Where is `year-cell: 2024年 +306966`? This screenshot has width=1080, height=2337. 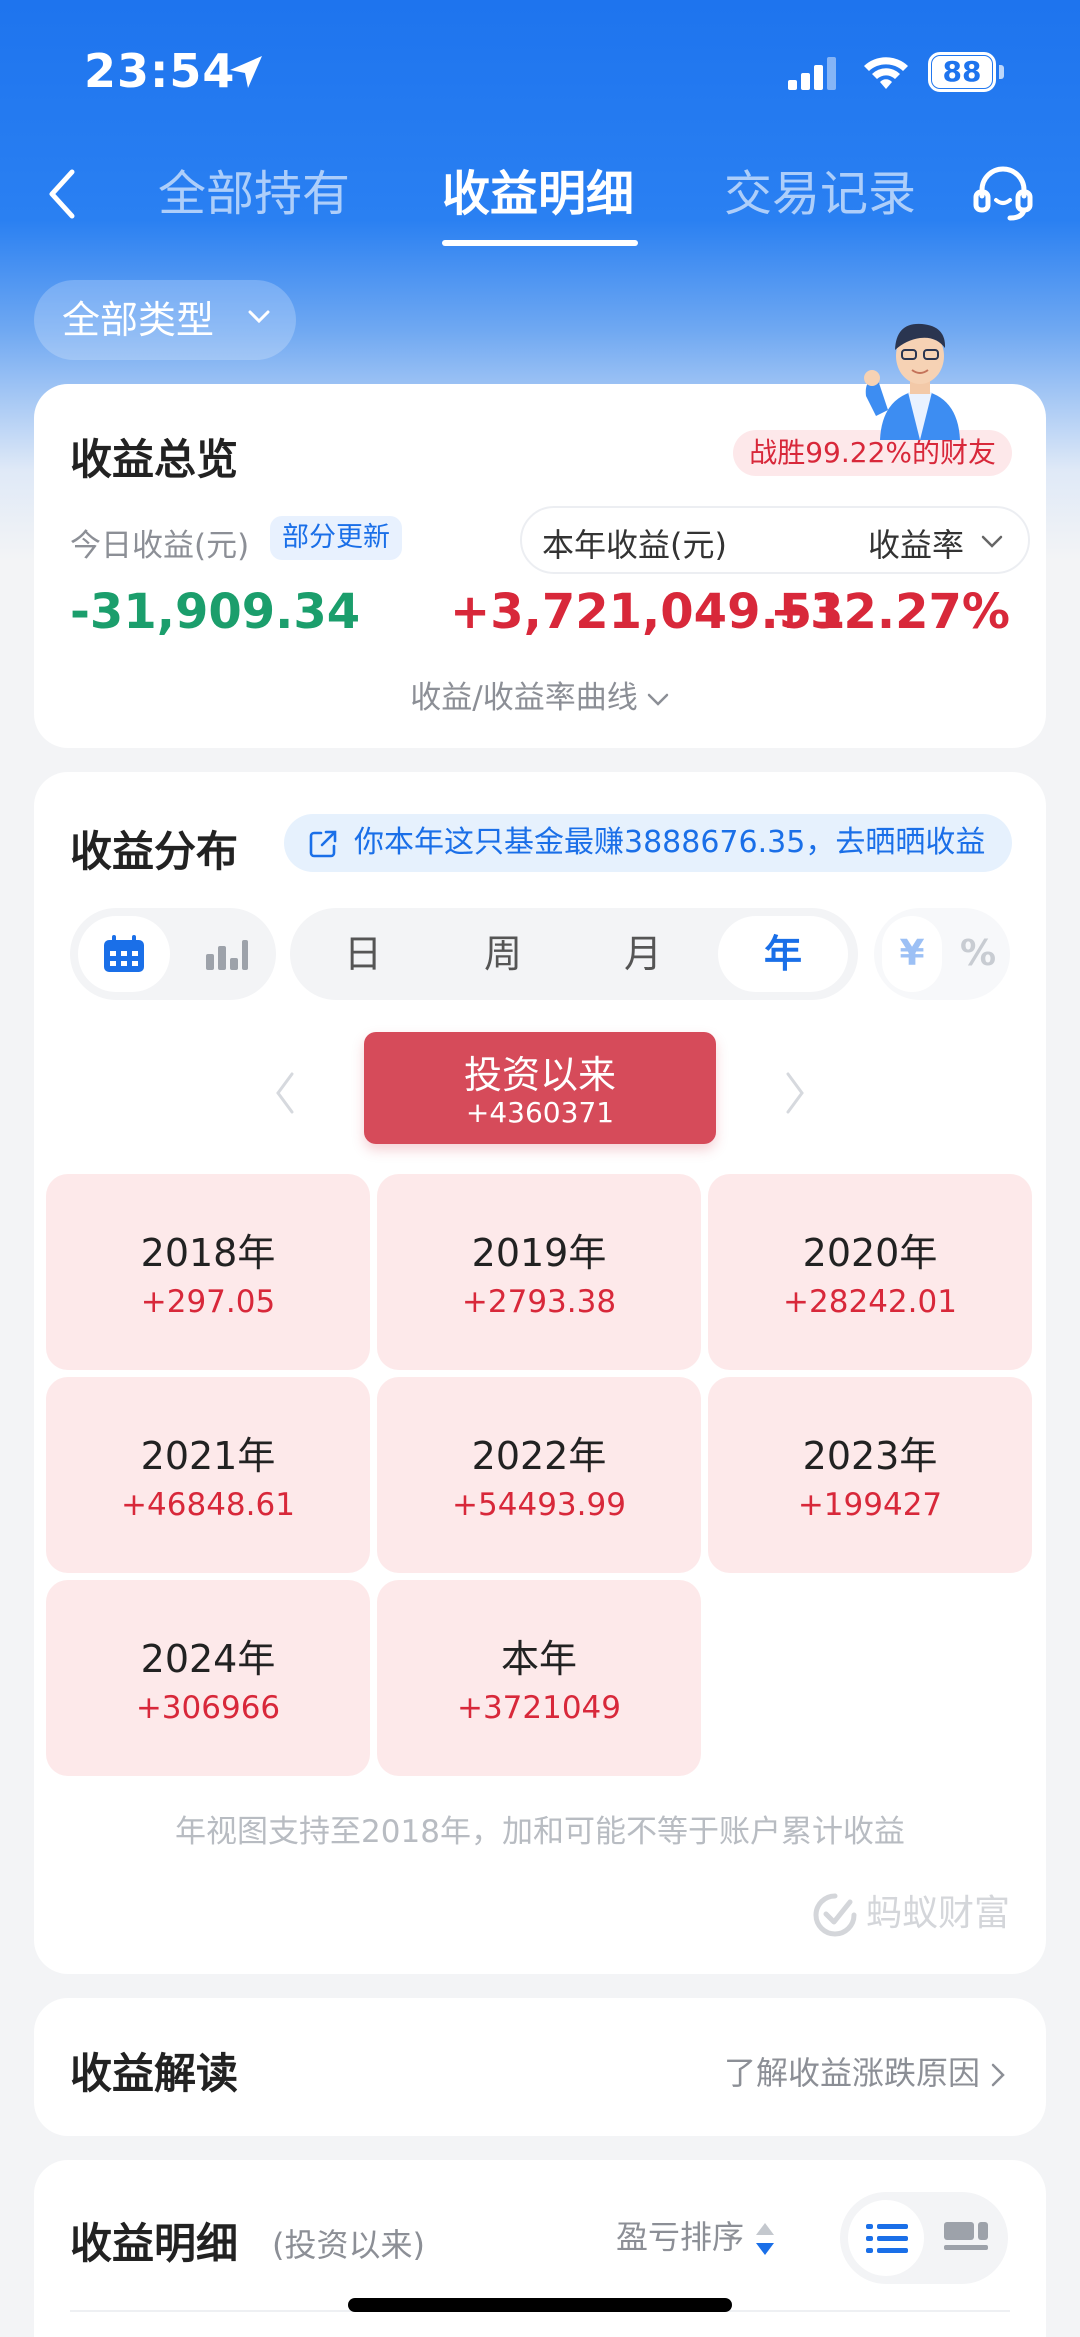
year-cell: 2024年 +306966 is located at coordinates (208, 1678).